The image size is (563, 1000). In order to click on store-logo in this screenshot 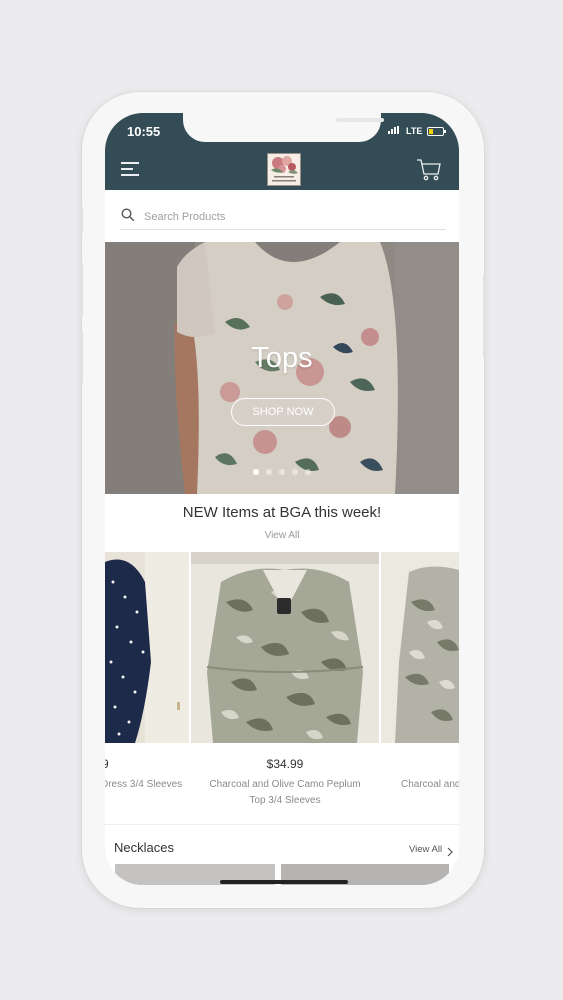, I will do `click(284, 169)`.